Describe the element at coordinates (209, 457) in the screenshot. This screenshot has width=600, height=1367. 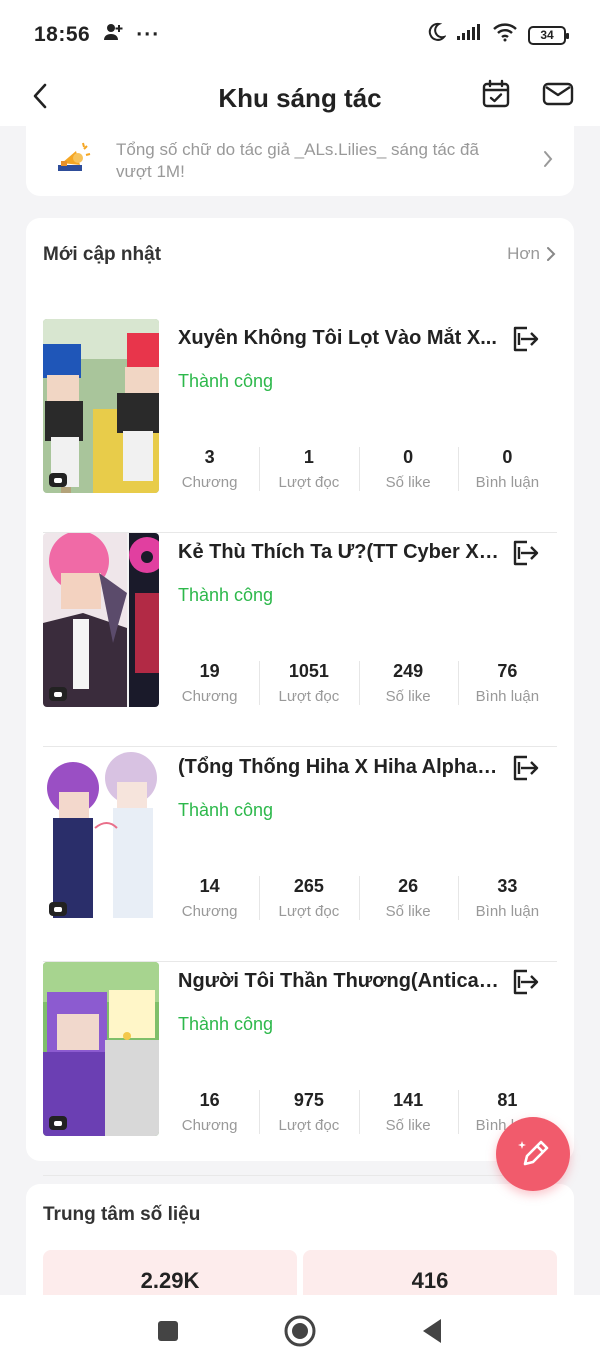
I see `stat-chapters: 3` at that location.